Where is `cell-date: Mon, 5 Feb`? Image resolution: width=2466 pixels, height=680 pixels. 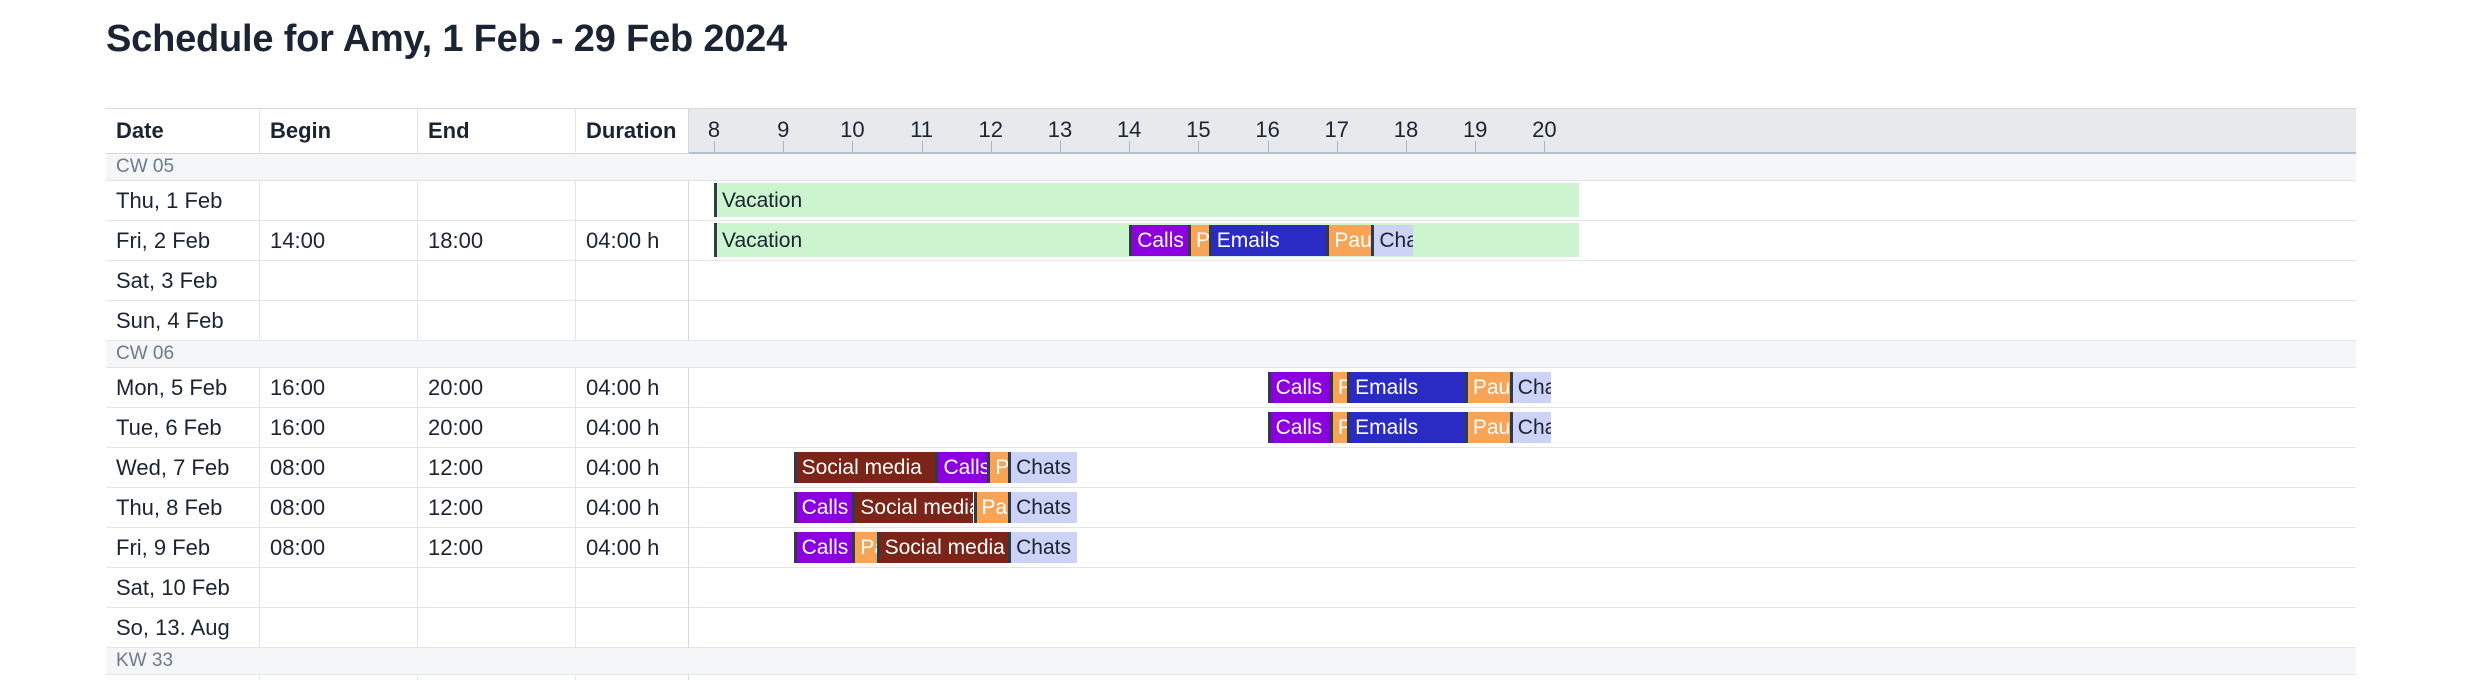
cell-date: Mon, 5 Feb is located at coordinates (183, 388).